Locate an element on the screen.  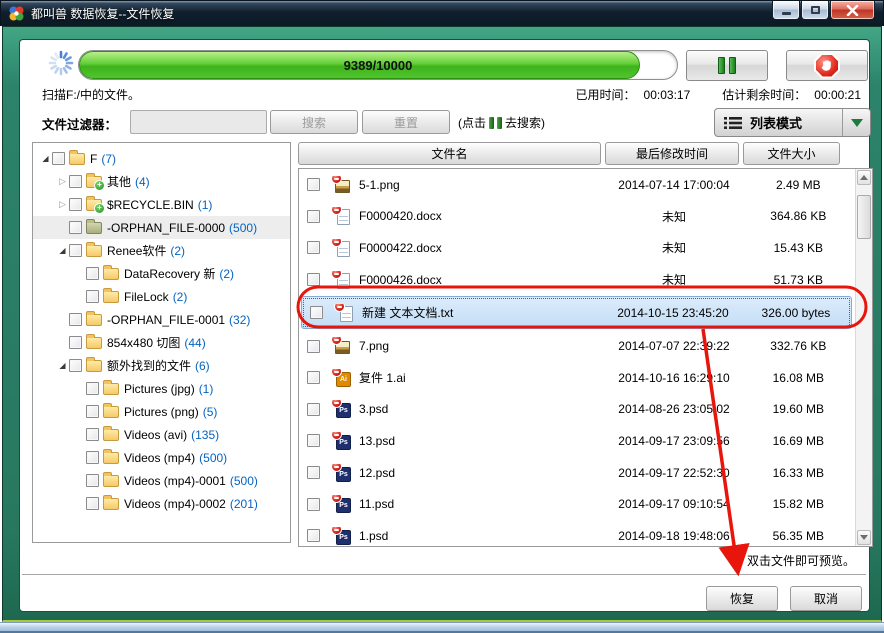
table-row: F0000422.docx 未知 15.43 KB is located at coordinates (576, 248).